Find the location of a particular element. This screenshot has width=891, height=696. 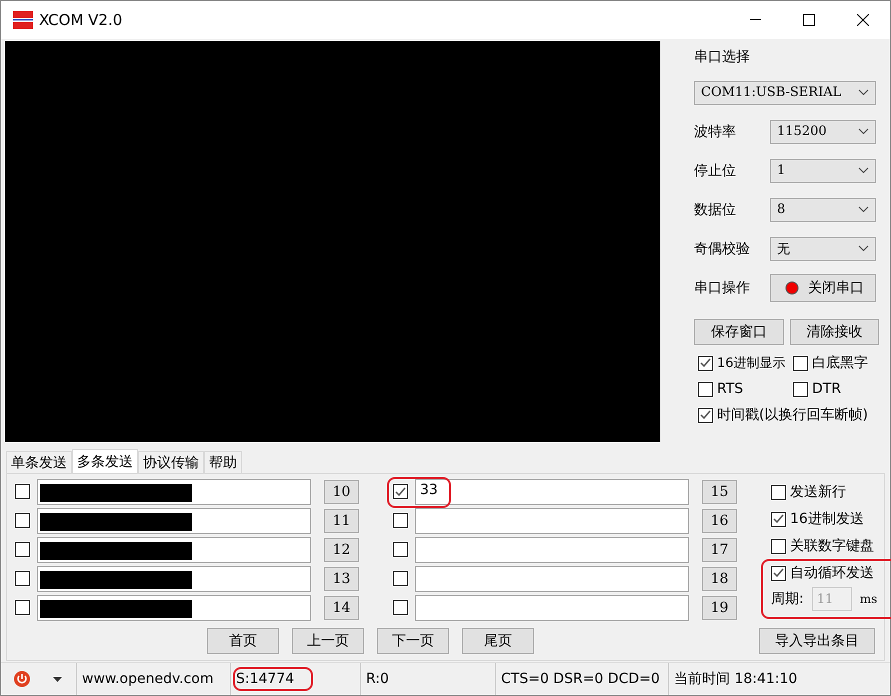

page-button: 上一页 is located at coordinates (328, 641).